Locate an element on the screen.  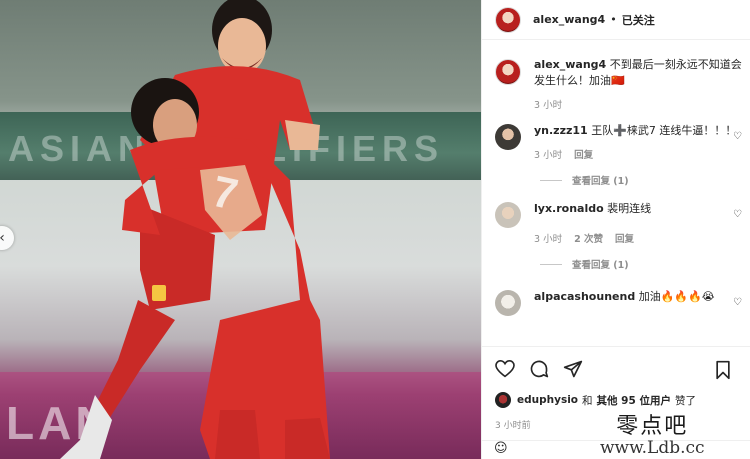
watermark-url: www.Ldb.cc is located at coordinates (652, 448).